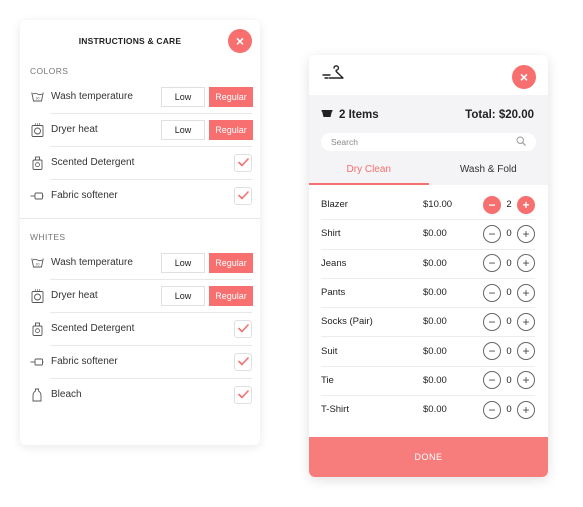 This screenshot has width=583, height=507. Describe the element at coordinates (140, 129) in the screenshot. I see `care-row-dryer-heat: Dryer heat Low Regular` at that location.